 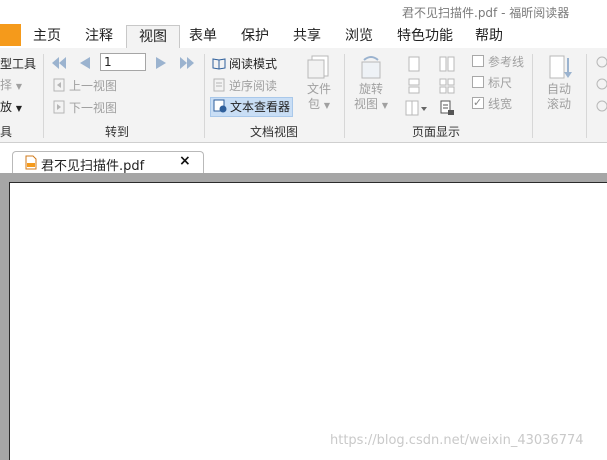 What do you see at coordinates (253, 86) in the screenshot?
I see `reverse-reading-label: 逆序阅读` at bounding box center [253, 86].